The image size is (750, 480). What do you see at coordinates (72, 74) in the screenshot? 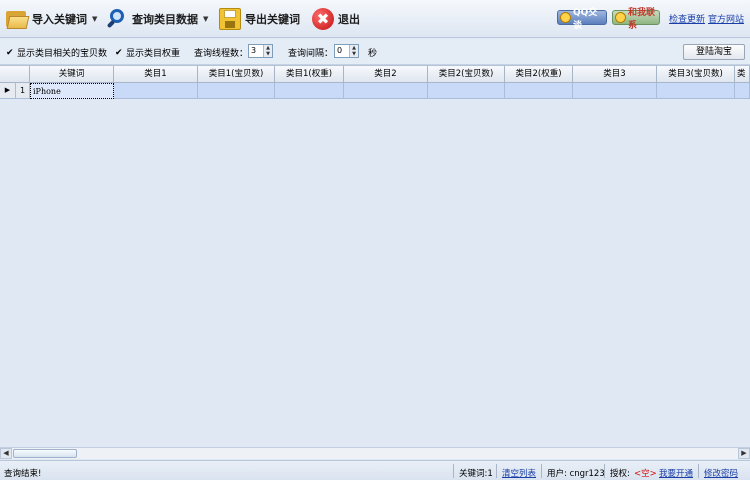
I see `column-header-keyword: 关键词` at bounding box center [72, 74].